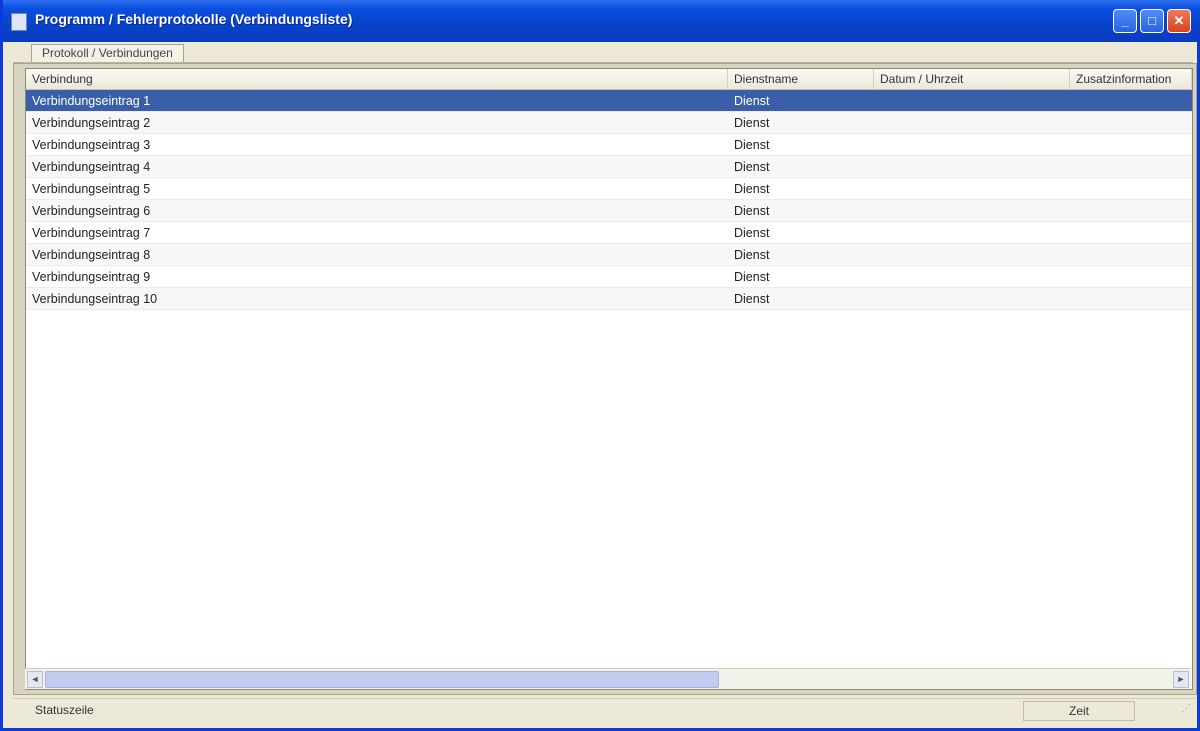 The image size is (1200, 731). I want to click on table-row: Verbindungseintrag 2 Dienst, so click(609, 123).